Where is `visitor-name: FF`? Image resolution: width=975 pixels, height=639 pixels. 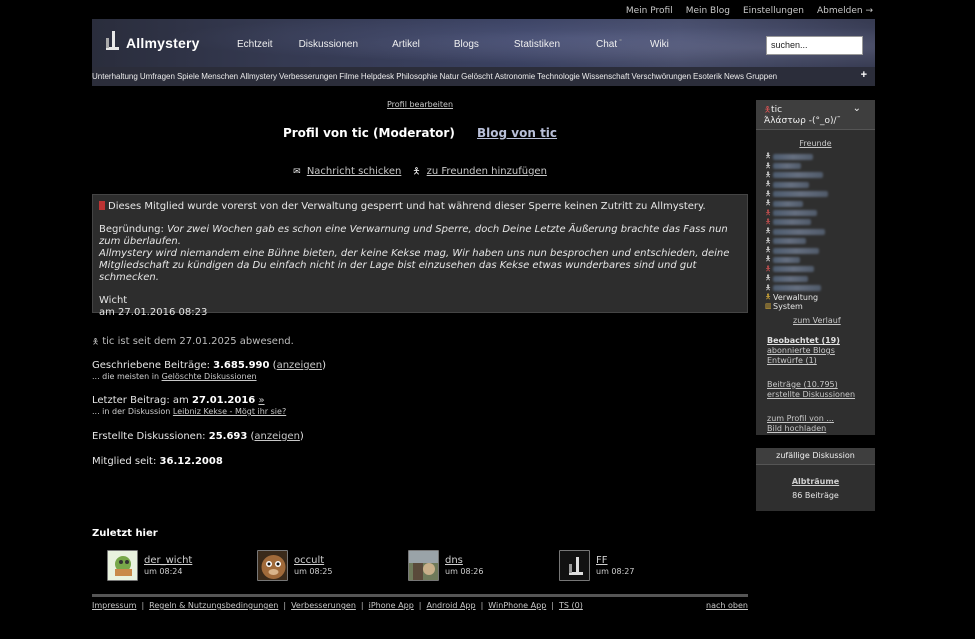
visitor-name: FF is located at coordinates (615, 560).